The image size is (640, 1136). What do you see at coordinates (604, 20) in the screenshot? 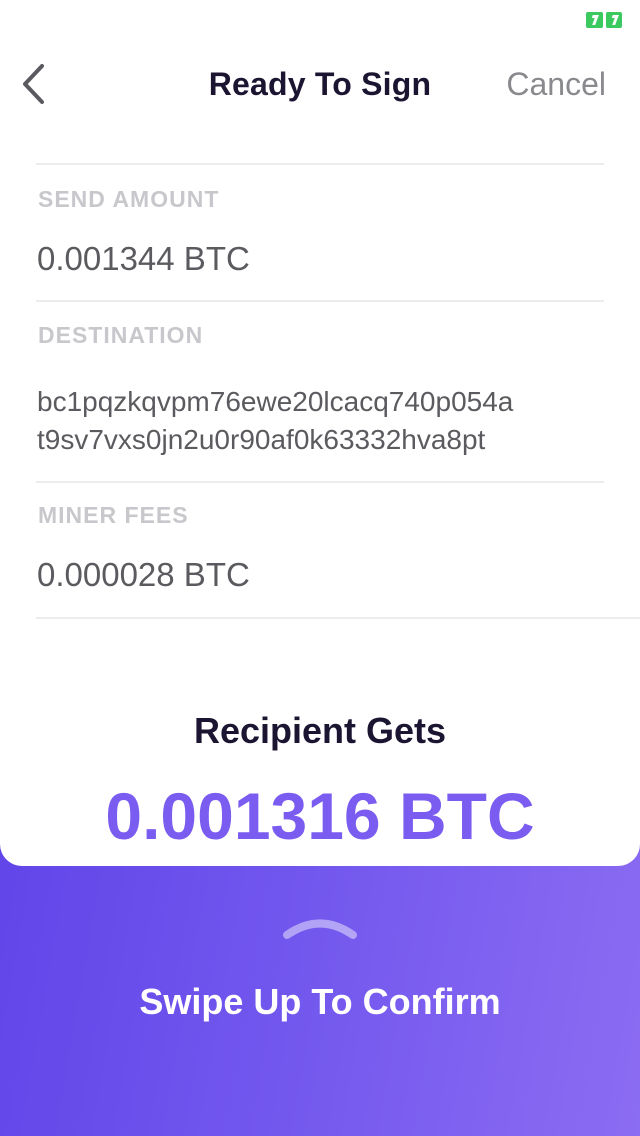
I see `battery-charging-icon` at bounding box center [604, 20].